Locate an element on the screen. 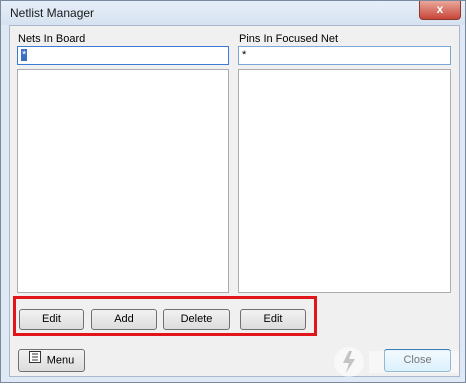 Image resolution: width=466 pixels, height=386 pixels. watermark-logo is located at coordinates (396, 362).